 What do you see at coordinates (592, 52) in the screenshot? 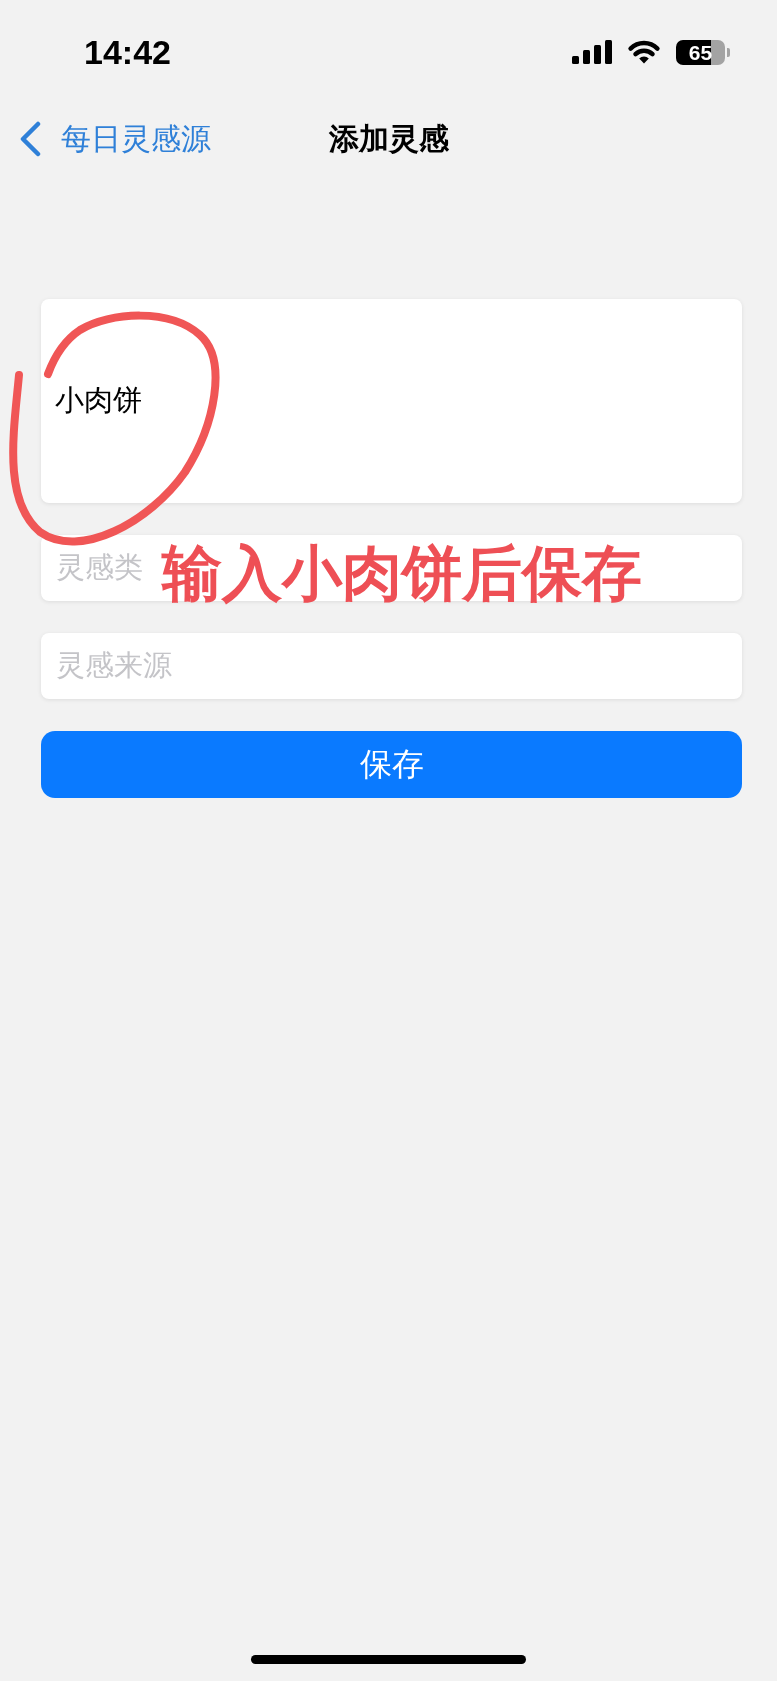
I see `signal-icon` at bounding box center [592, 52].